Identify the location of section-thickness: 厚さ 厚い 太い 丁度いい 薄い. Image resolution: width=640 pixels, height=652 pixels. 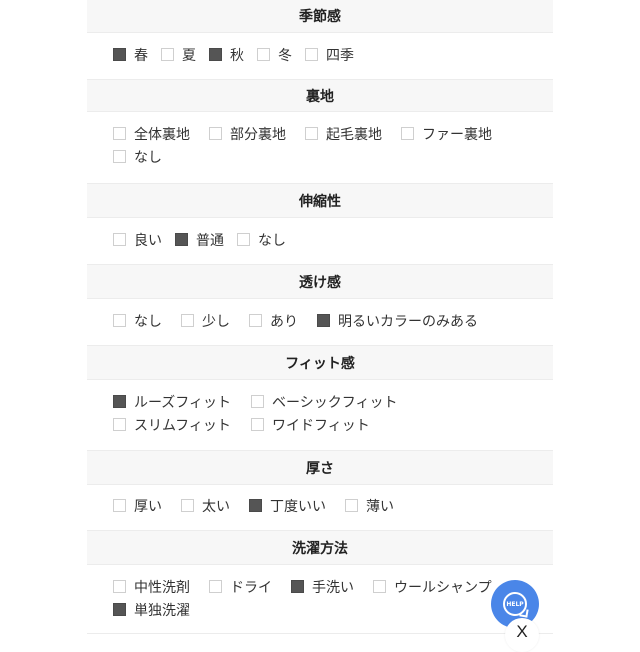
(320, 483).